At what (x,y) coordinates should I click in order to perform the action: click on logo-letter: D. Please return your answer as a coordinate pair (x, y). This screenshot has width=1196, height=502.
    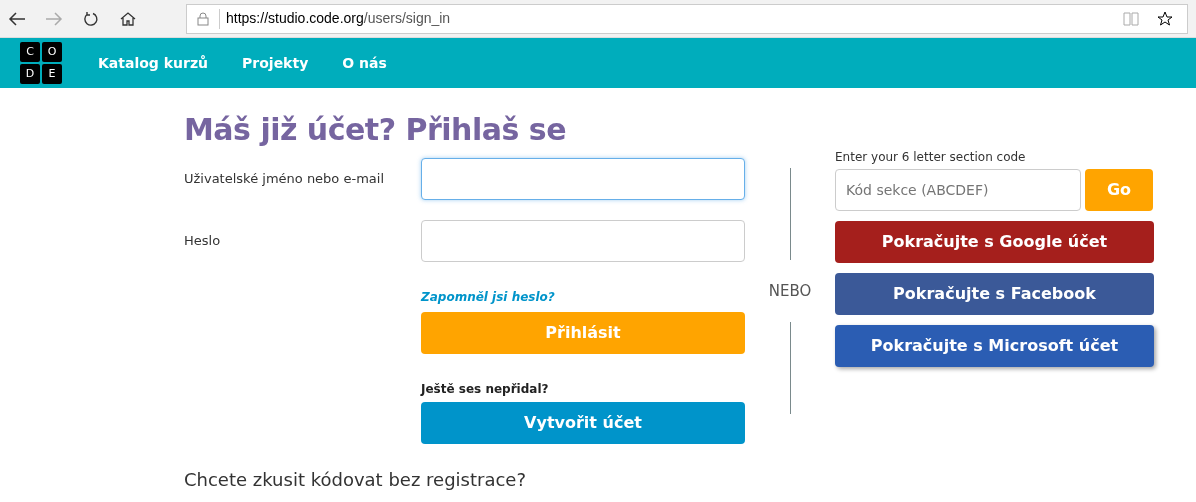
    Looking at the image, I should click on (30, 74).